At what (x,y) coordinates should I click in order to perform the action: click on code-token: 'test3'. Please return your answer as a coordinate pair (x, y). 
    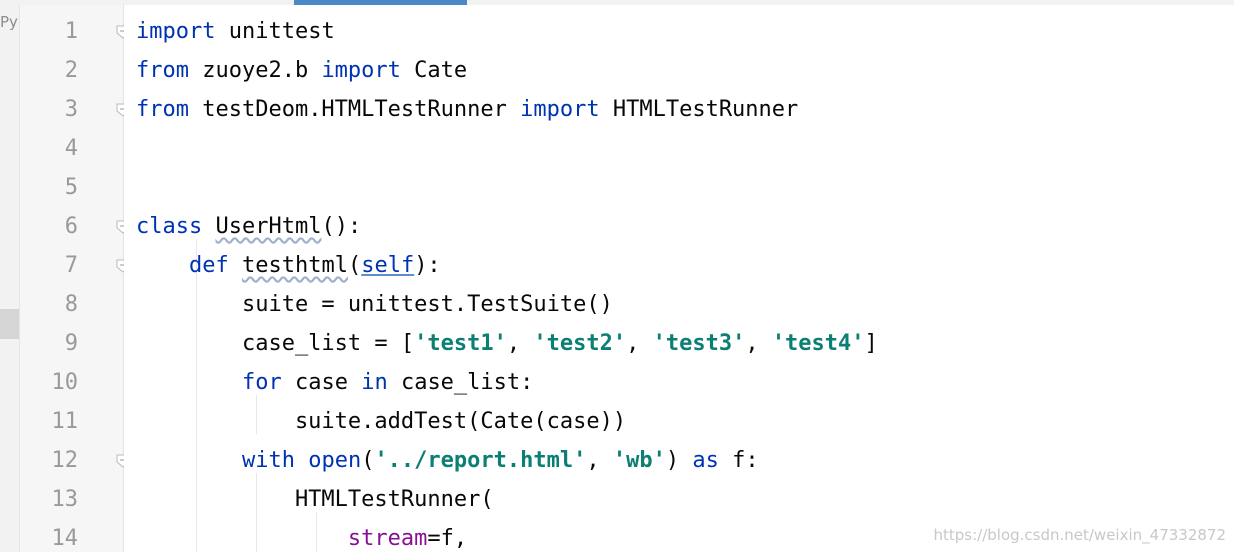
    Looking at the image, I should click on (699, 343).